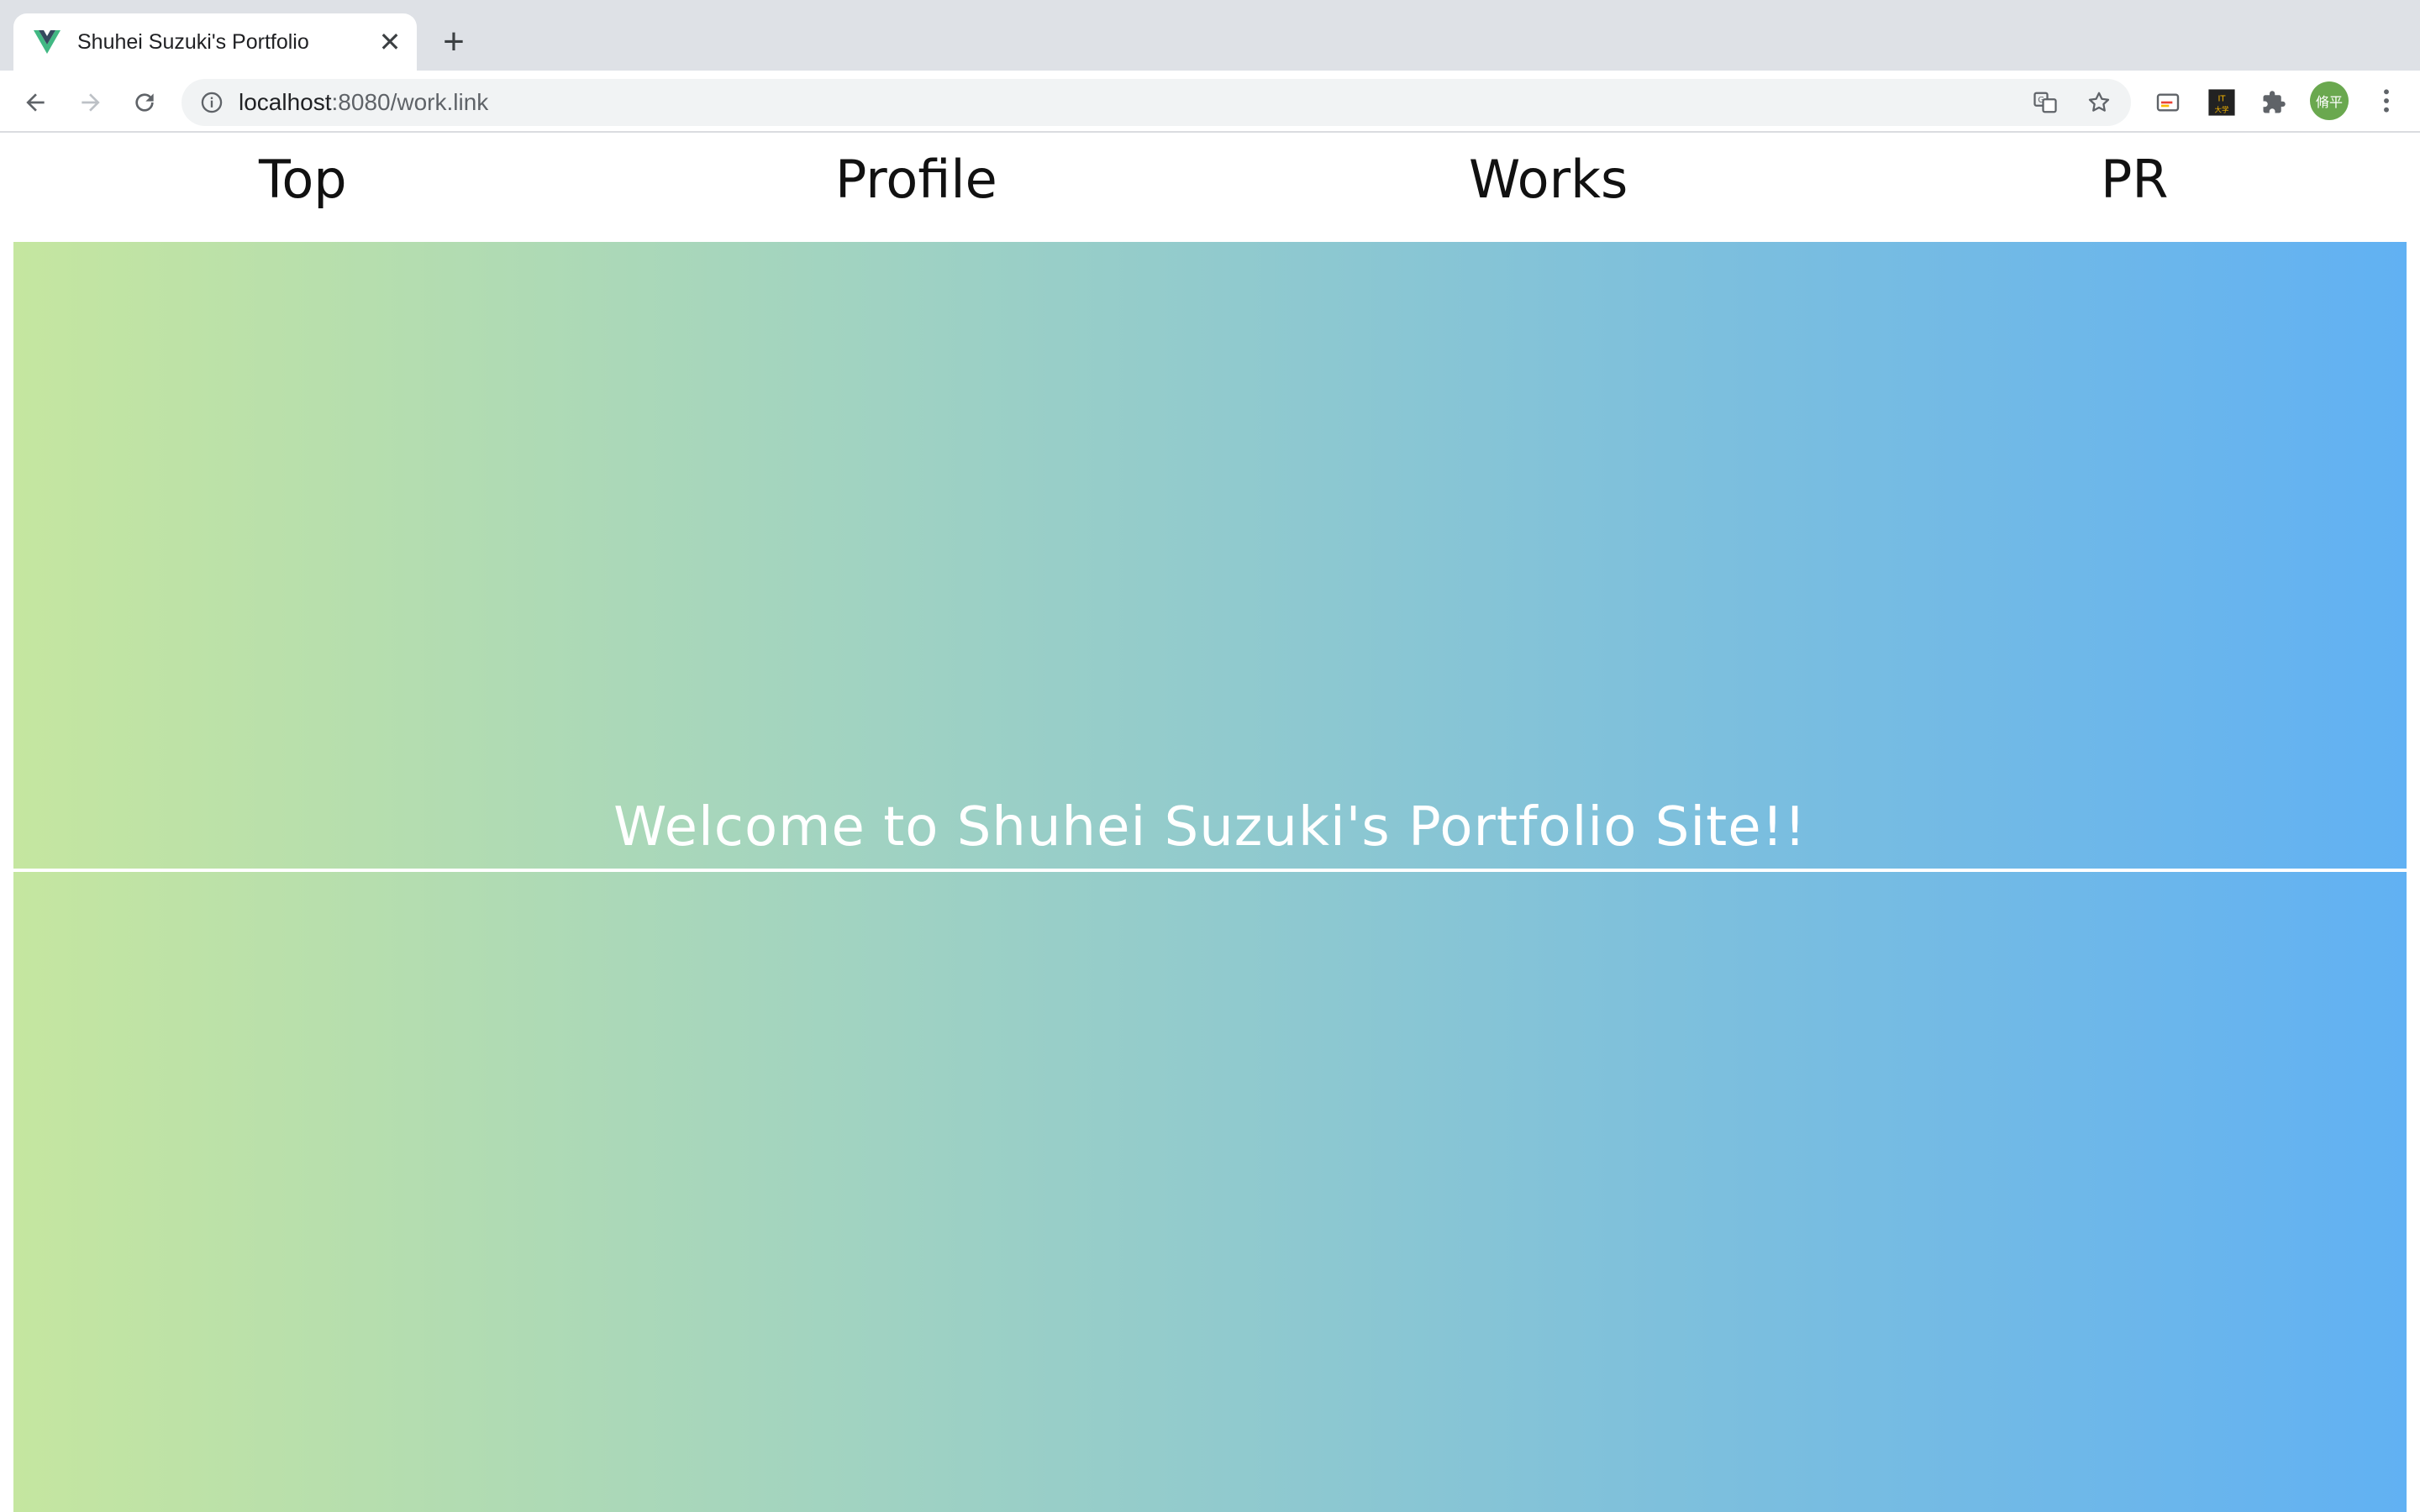 The image size is (2420, 1512). I want to click on back-arrow-icon, so click(35, 102).